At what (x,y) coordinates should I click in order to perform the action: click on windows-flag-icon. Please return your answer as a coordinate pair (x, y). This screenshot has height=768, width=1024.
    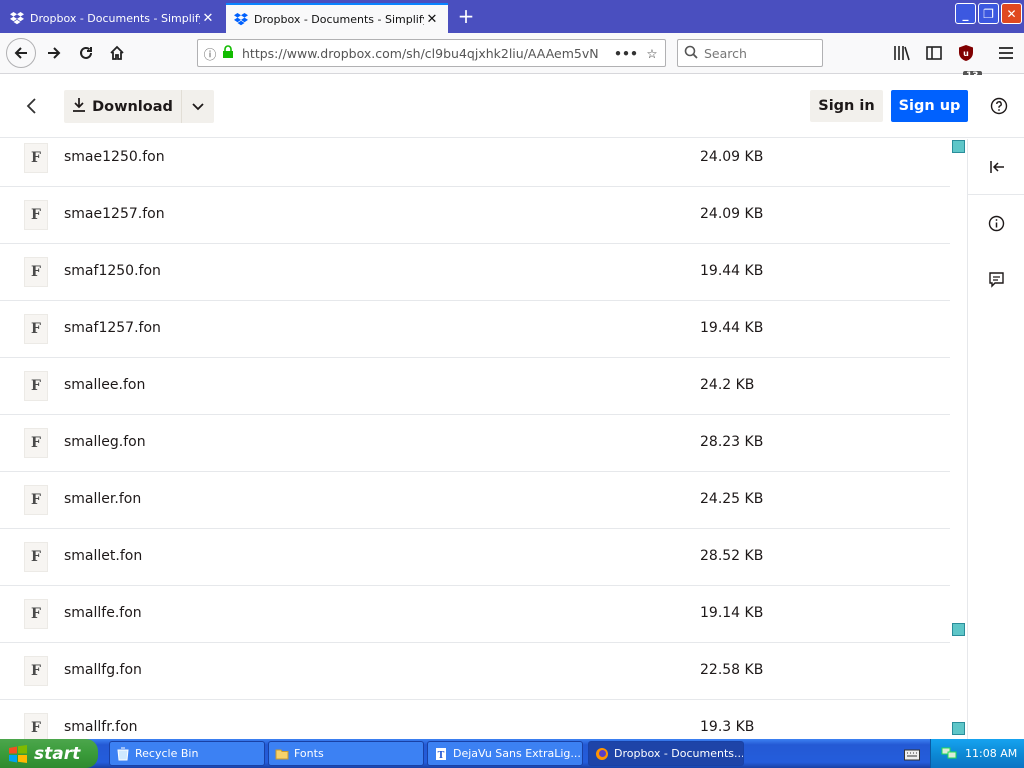
    Looking at the image, I should click on (18, 753).